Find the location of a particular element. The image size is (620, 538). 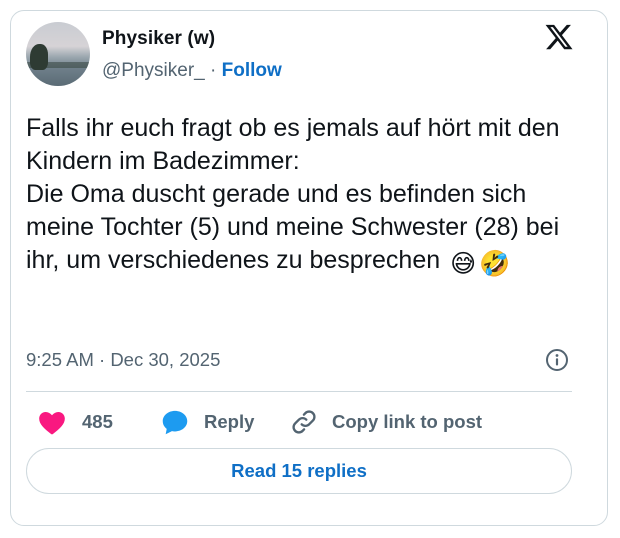

info-icon is located at coordinates (557, 360).